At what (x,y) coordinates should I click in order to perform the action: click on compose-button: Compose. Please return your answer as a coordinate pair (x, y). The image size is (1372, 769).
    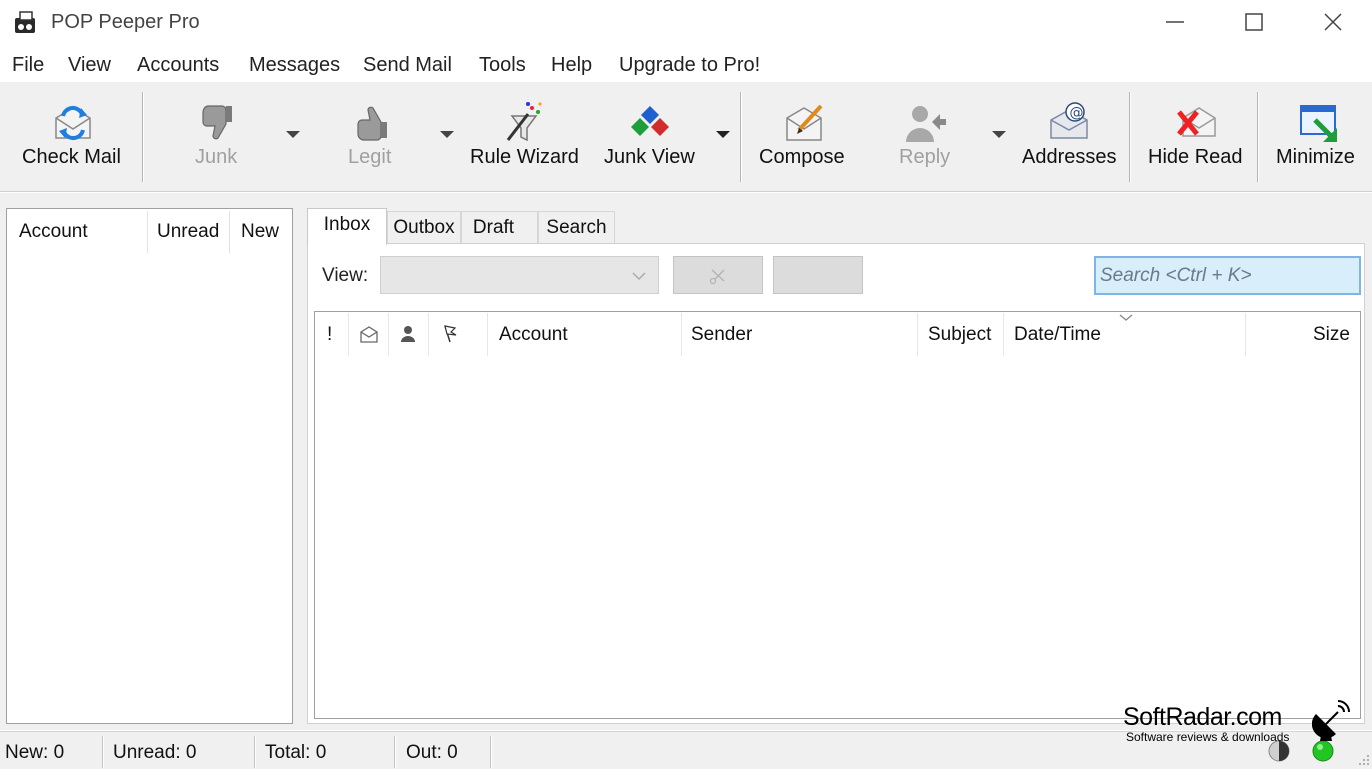
    Looking at the image, I should click on (804, 137).